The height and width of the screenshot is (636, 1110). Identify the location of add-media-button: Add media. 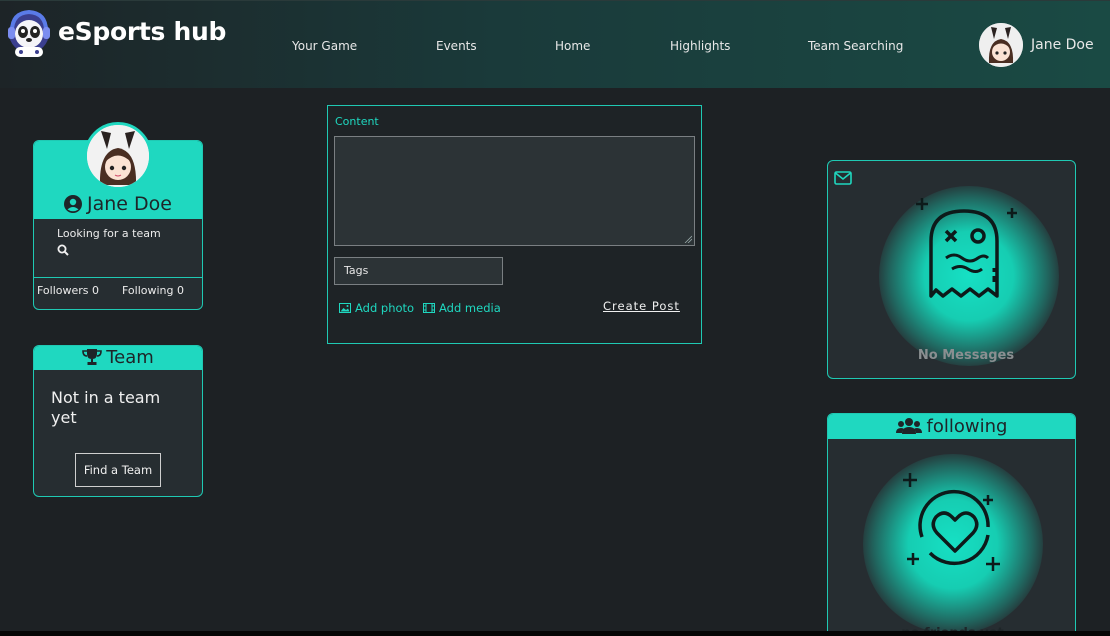
(462, 308).